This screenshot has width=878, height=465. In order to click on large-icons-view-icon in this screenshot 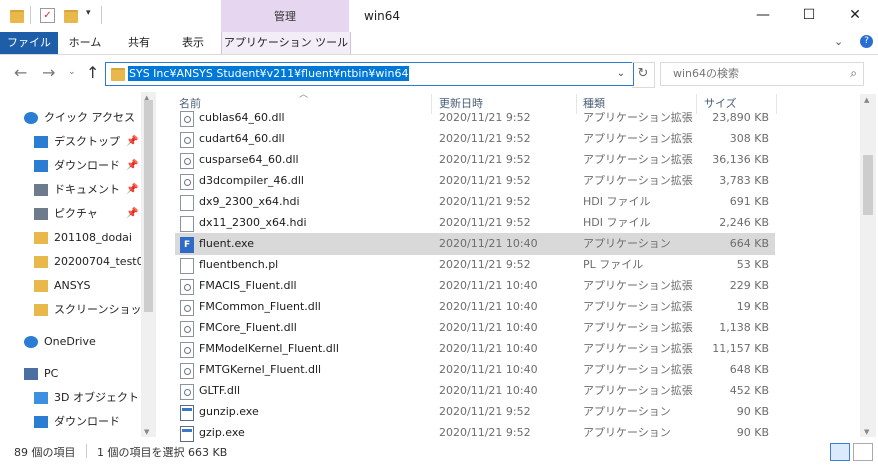, I will do `click(863, 452)`.